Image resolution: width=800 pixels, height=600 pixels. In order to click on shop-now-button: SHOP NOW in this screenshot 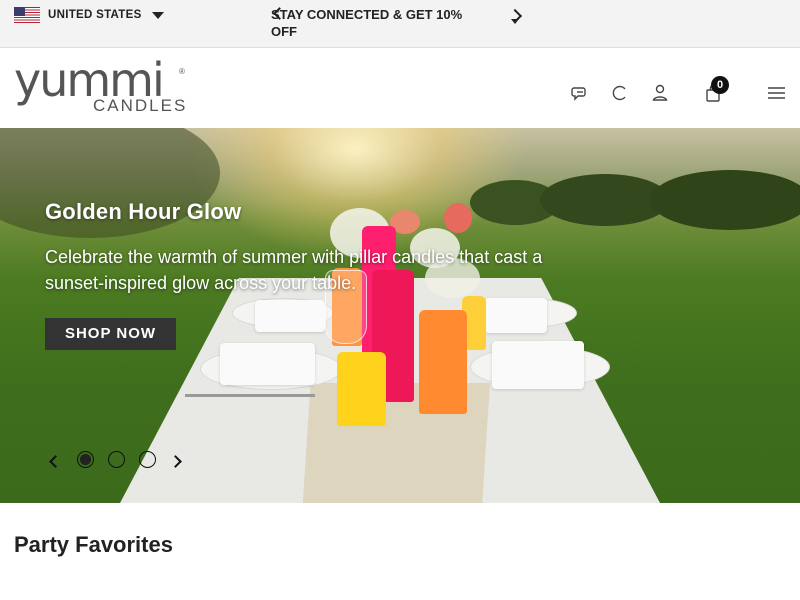, I will do `click(110, 334)`.